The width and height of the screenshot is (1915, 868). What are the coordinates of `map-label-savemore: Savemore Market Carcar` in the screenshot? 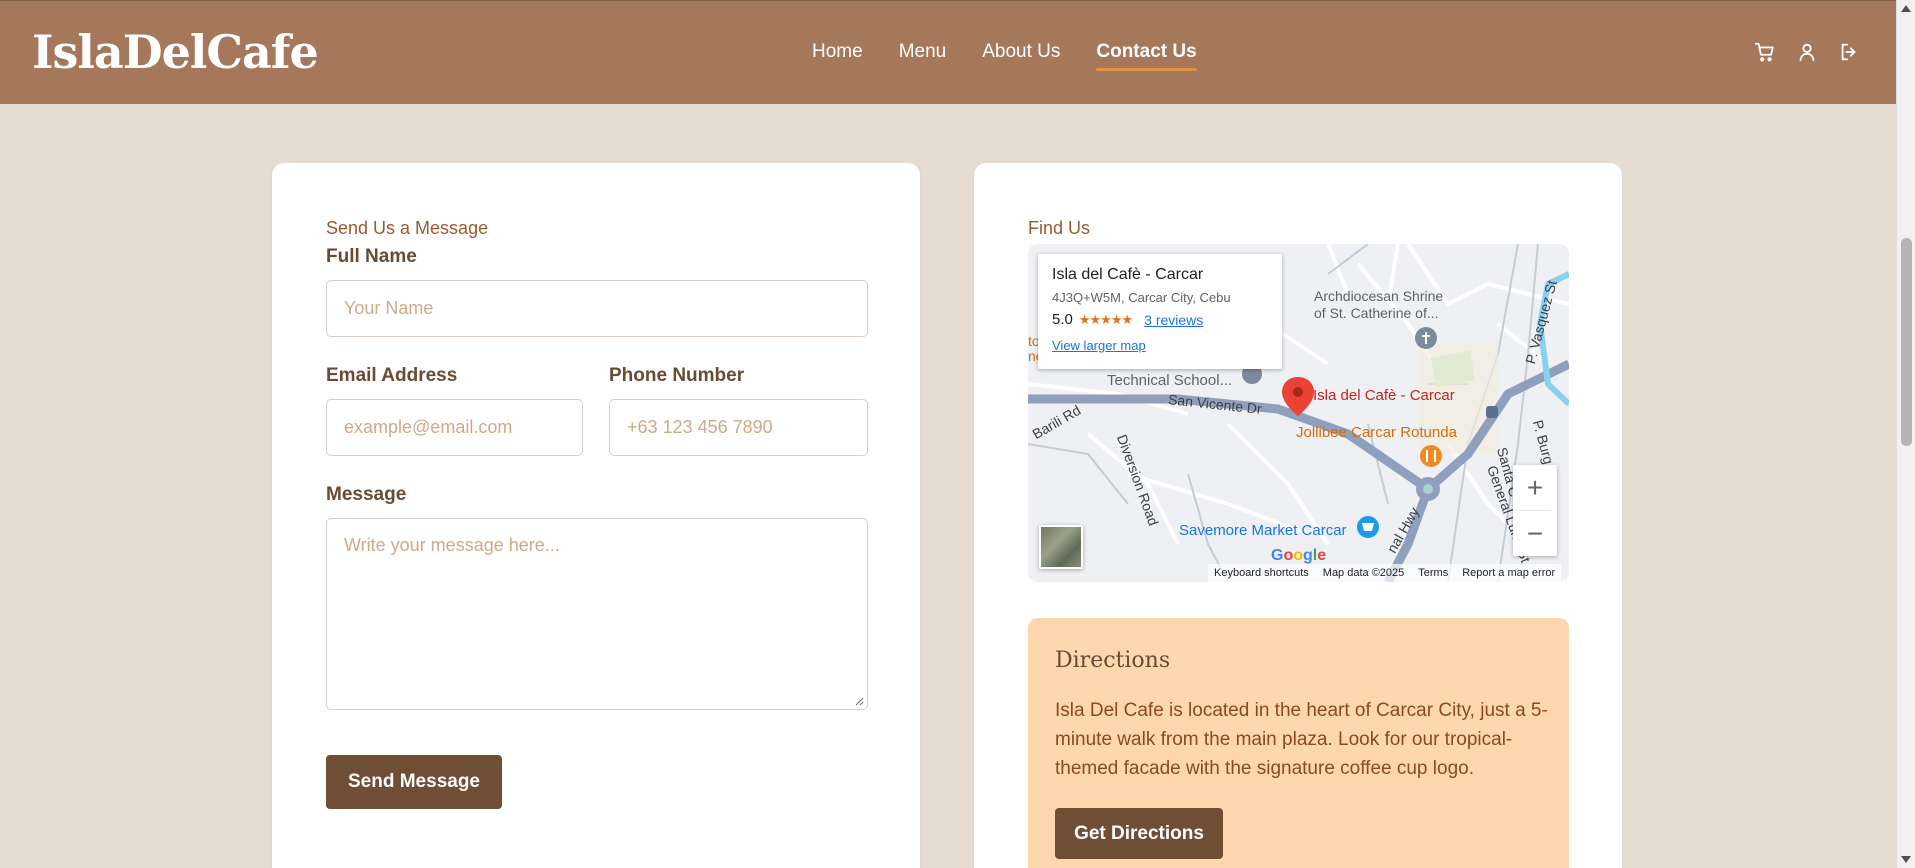 It's located at (1263, 530).